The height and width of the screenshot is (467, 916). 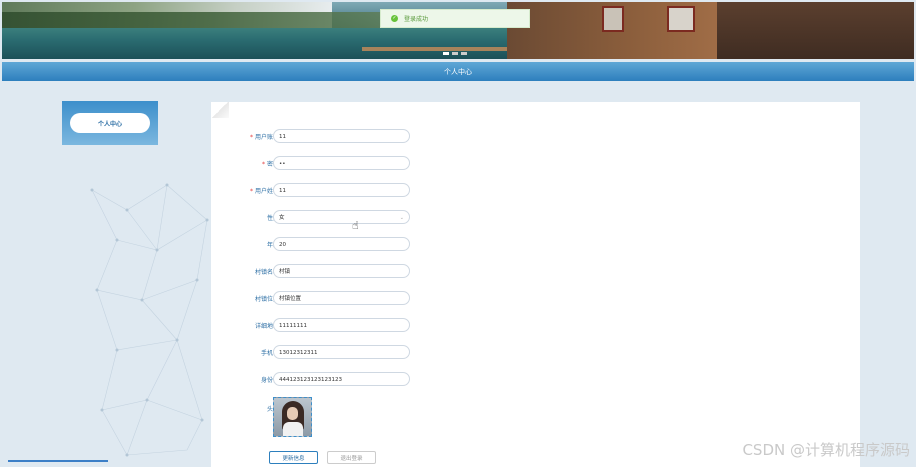 I want to click on network-decoration, so click(x=149, y=320).